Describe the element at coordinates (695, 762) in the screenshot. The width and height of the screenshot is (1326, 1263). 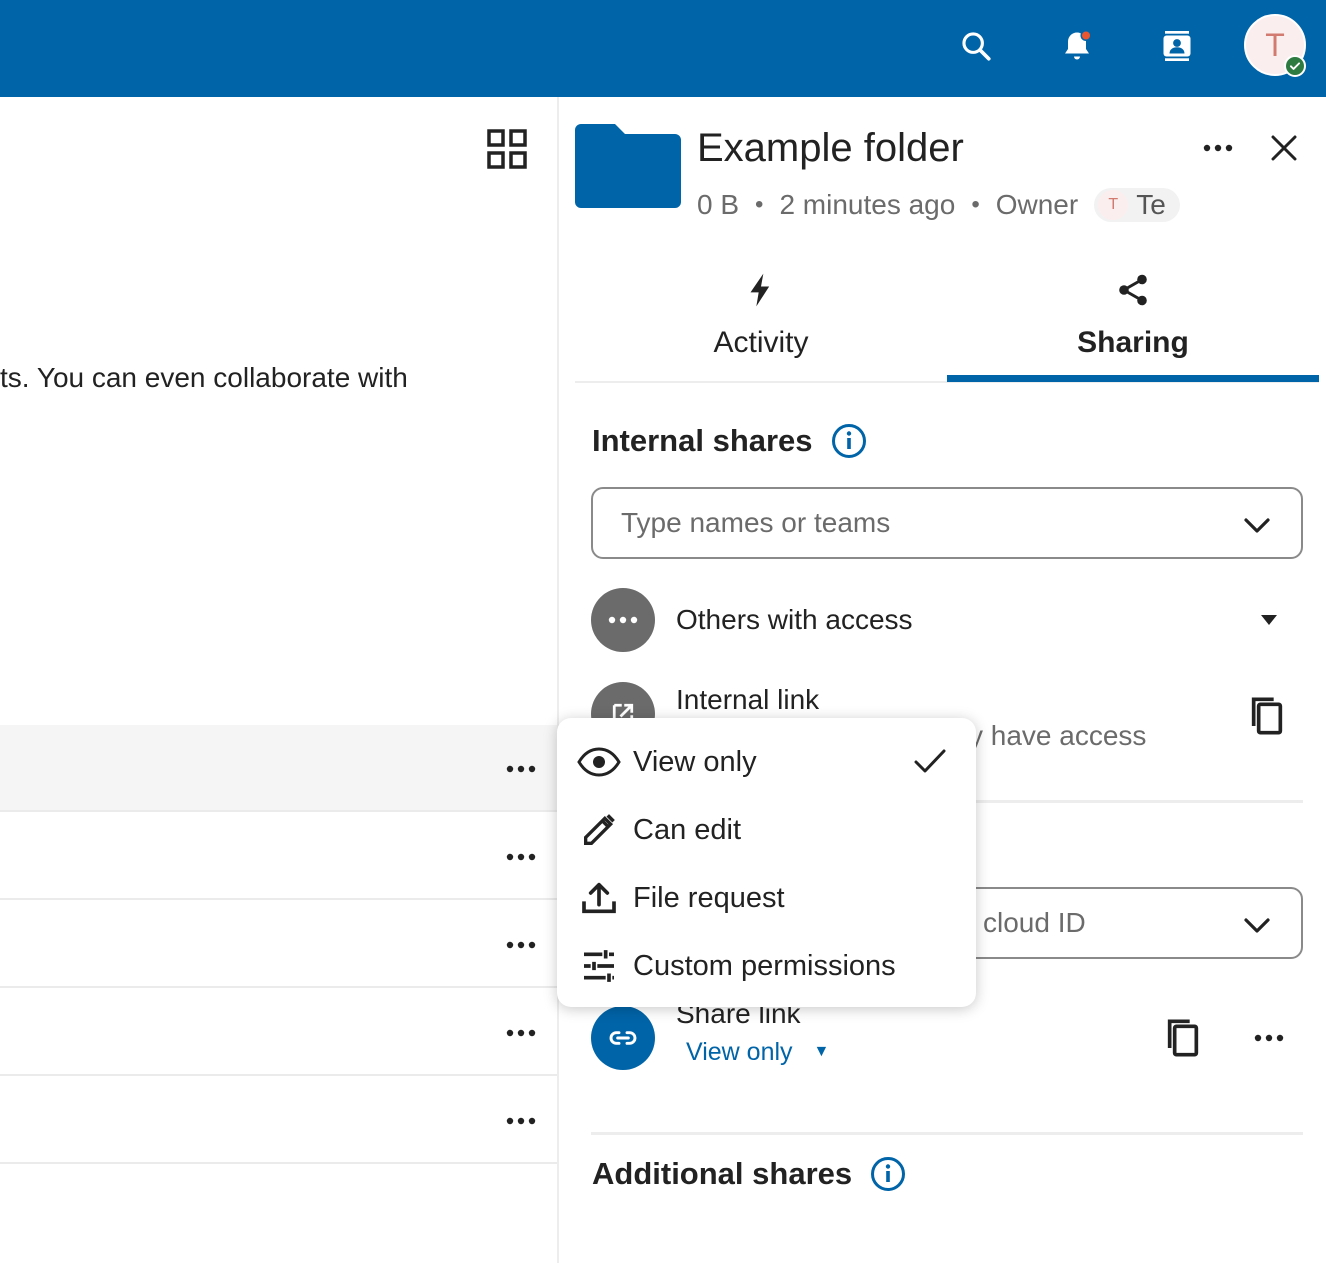
I see `menu-item-label: View only` at that location.